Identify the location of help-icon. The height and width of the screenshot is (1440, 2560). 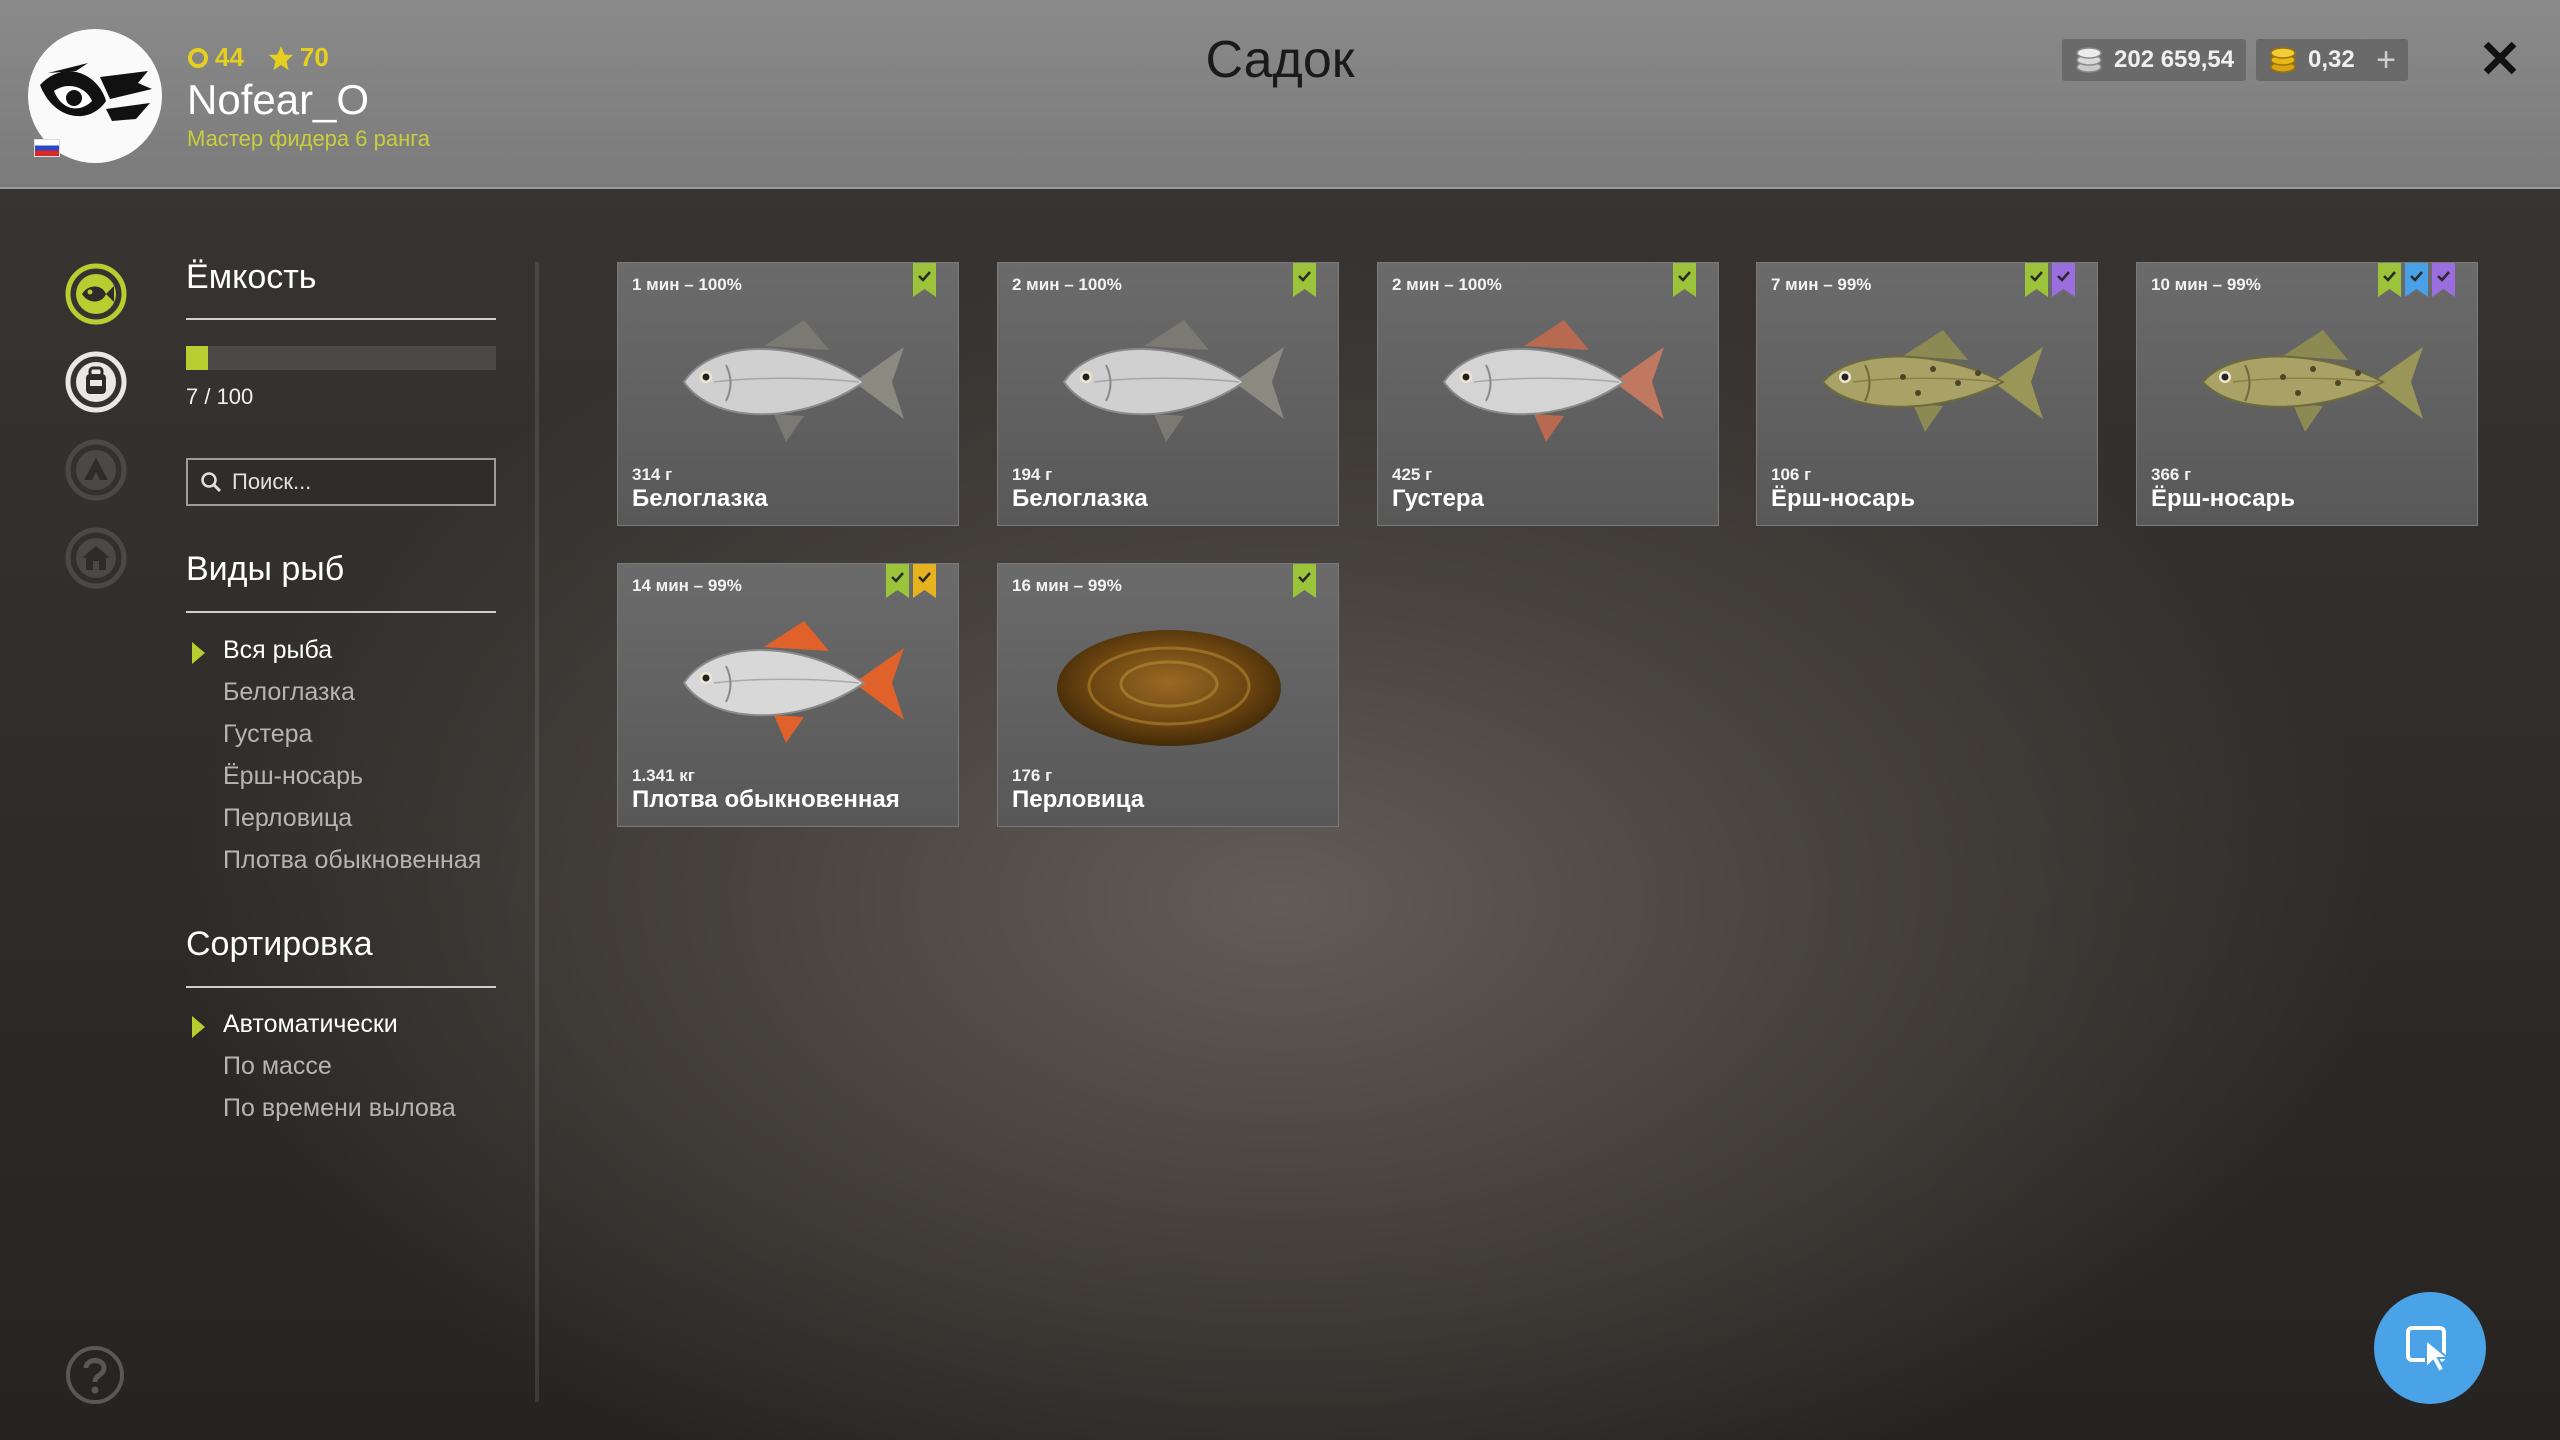
(95, 1375).